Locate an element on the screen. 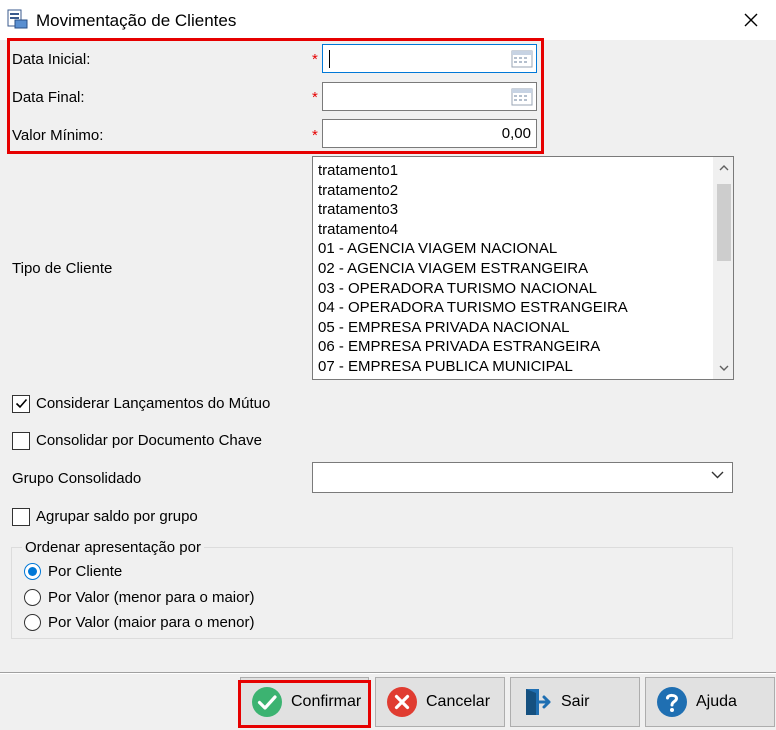  list-item: 06 - EMPRESA PRIVADA ESTRANGEIRA is located at coordinates (513, 347).